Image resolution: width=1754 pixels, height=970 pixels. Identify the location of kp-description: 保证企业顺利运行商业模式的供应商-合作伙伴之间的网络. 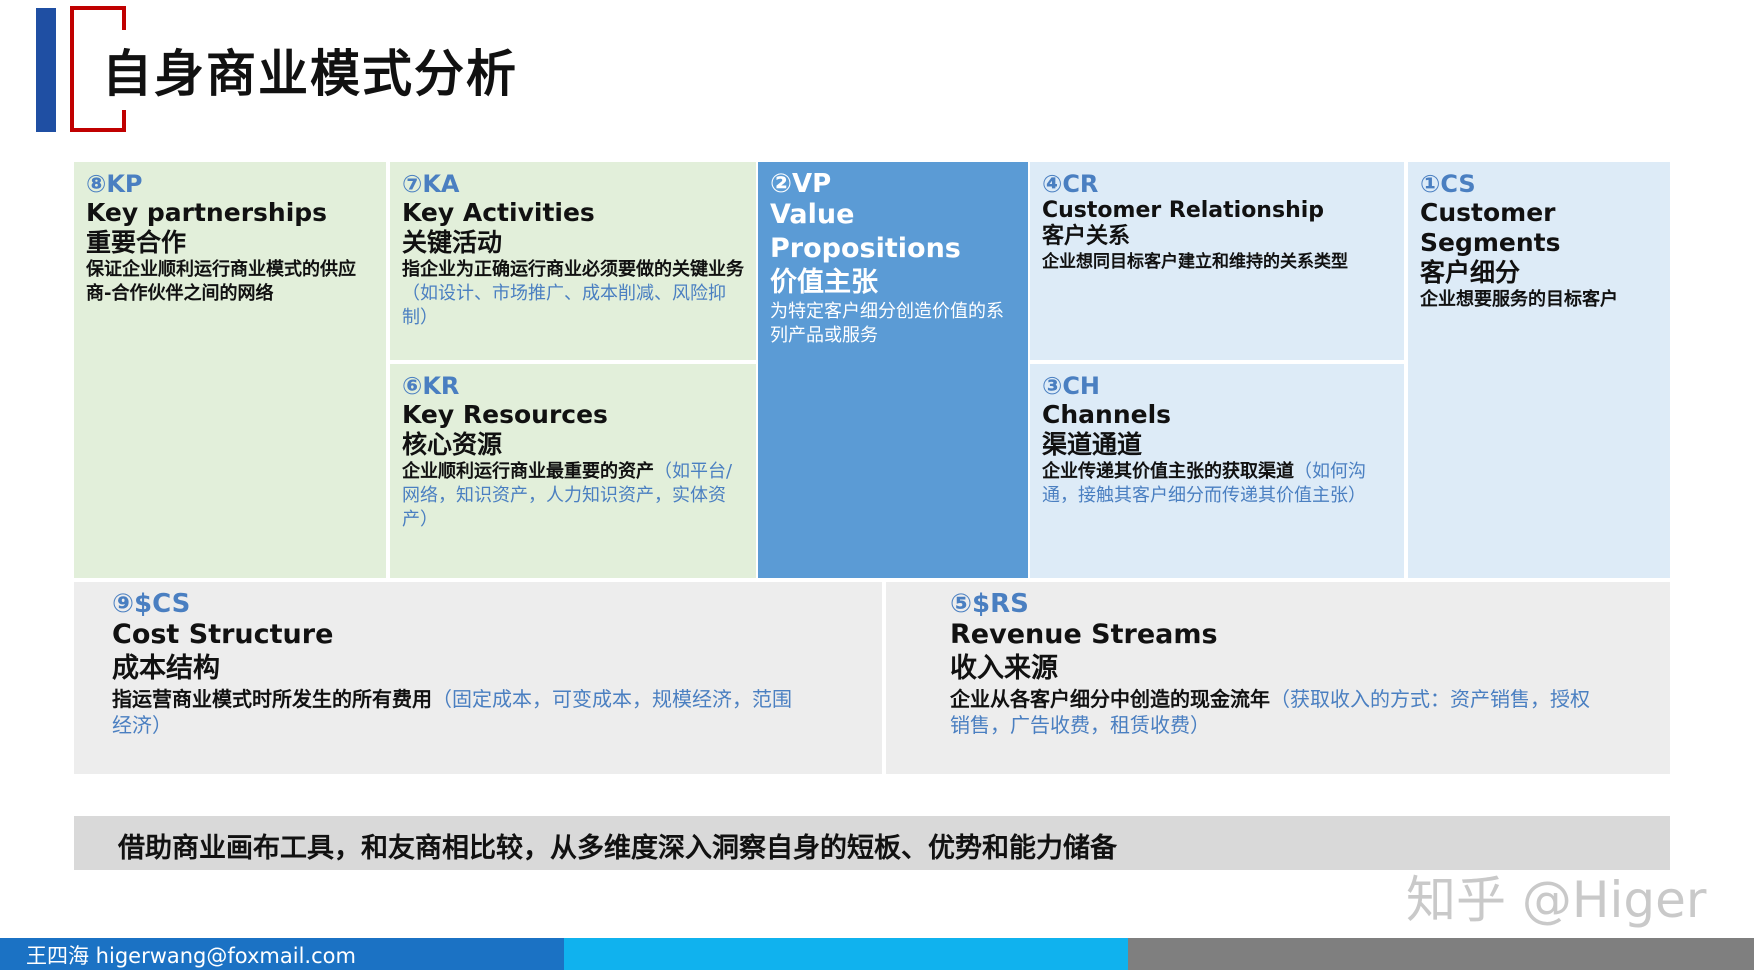
(221, 281).